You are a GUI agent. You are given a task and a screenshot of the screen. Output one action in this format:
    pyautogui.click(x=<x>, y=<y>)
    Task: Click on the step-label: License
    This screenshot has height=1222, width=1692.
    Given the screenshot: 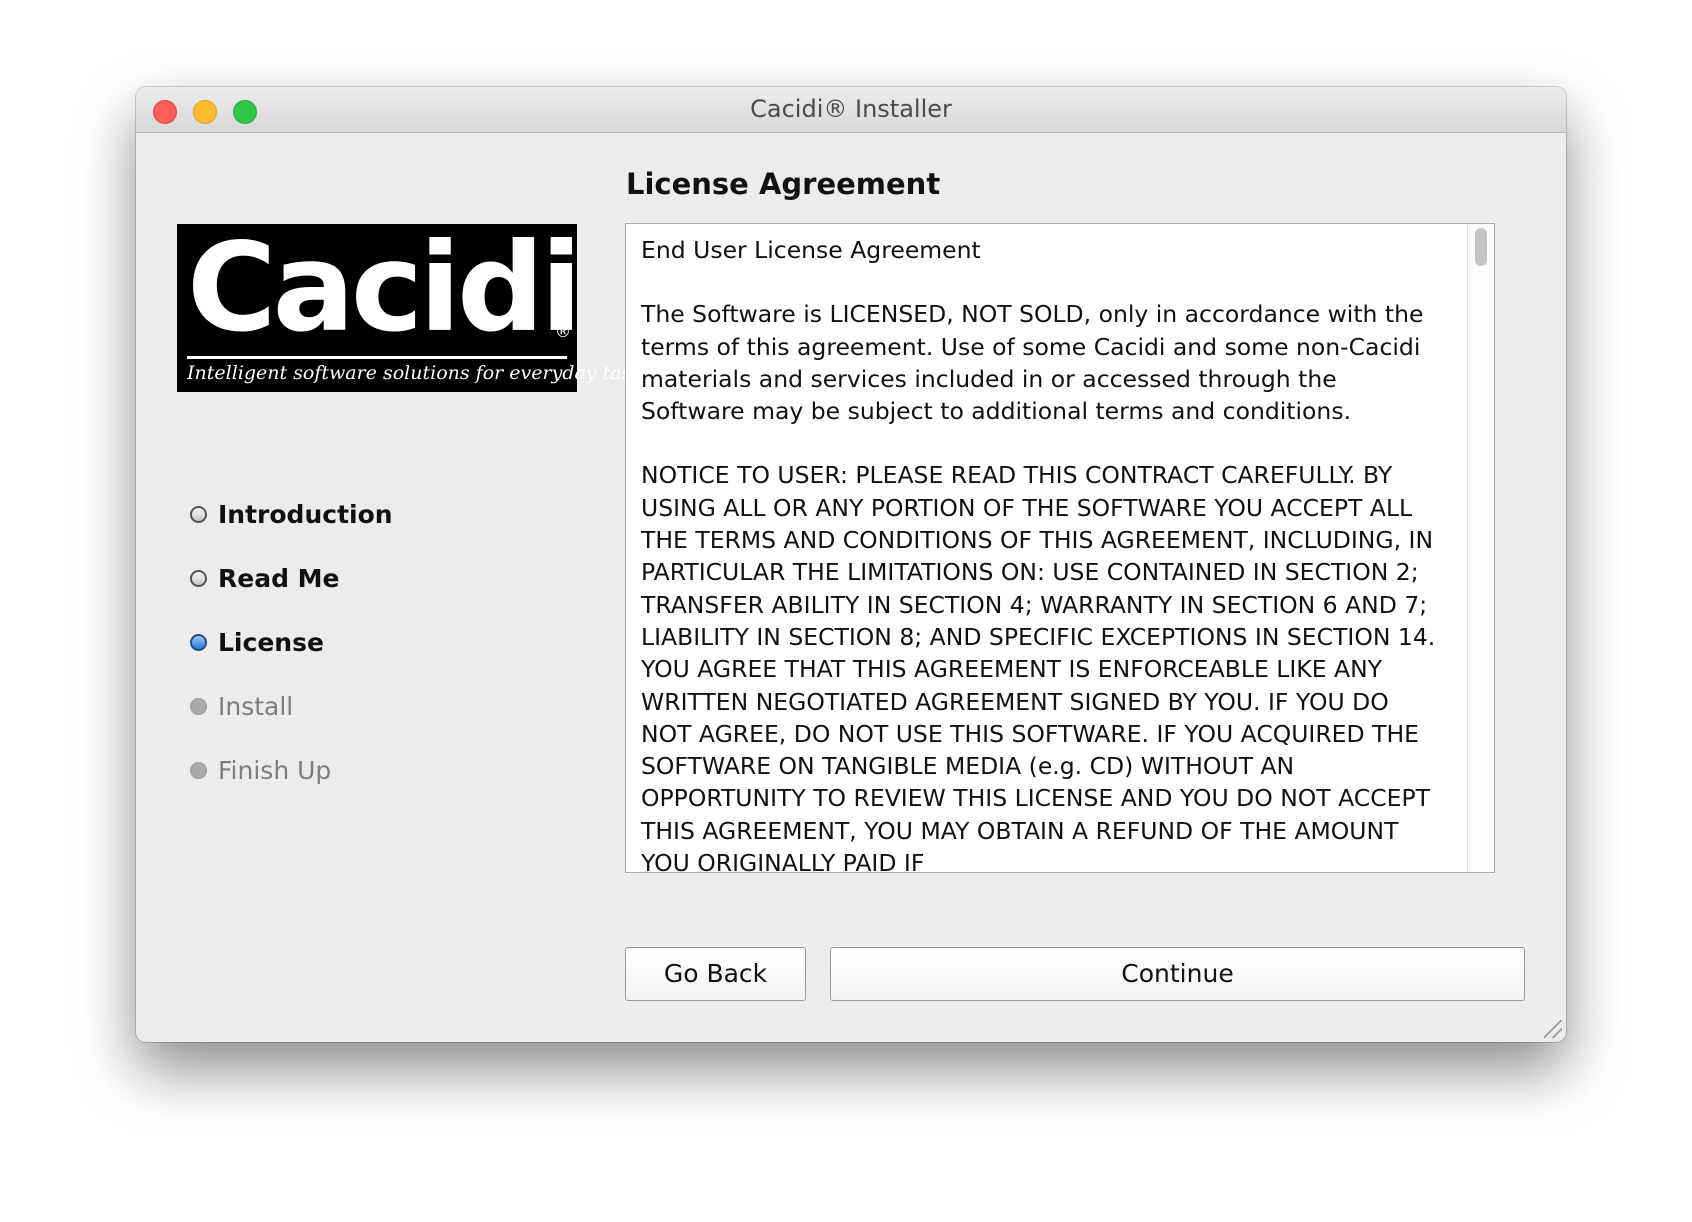 What is the action you would take?
    pyautogui.click(x=271, y=642)
    